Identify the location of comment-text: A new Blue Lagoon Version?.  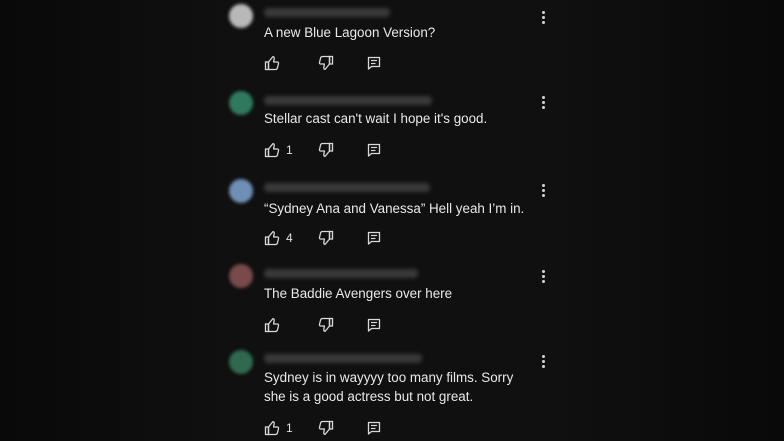
(350, 32).